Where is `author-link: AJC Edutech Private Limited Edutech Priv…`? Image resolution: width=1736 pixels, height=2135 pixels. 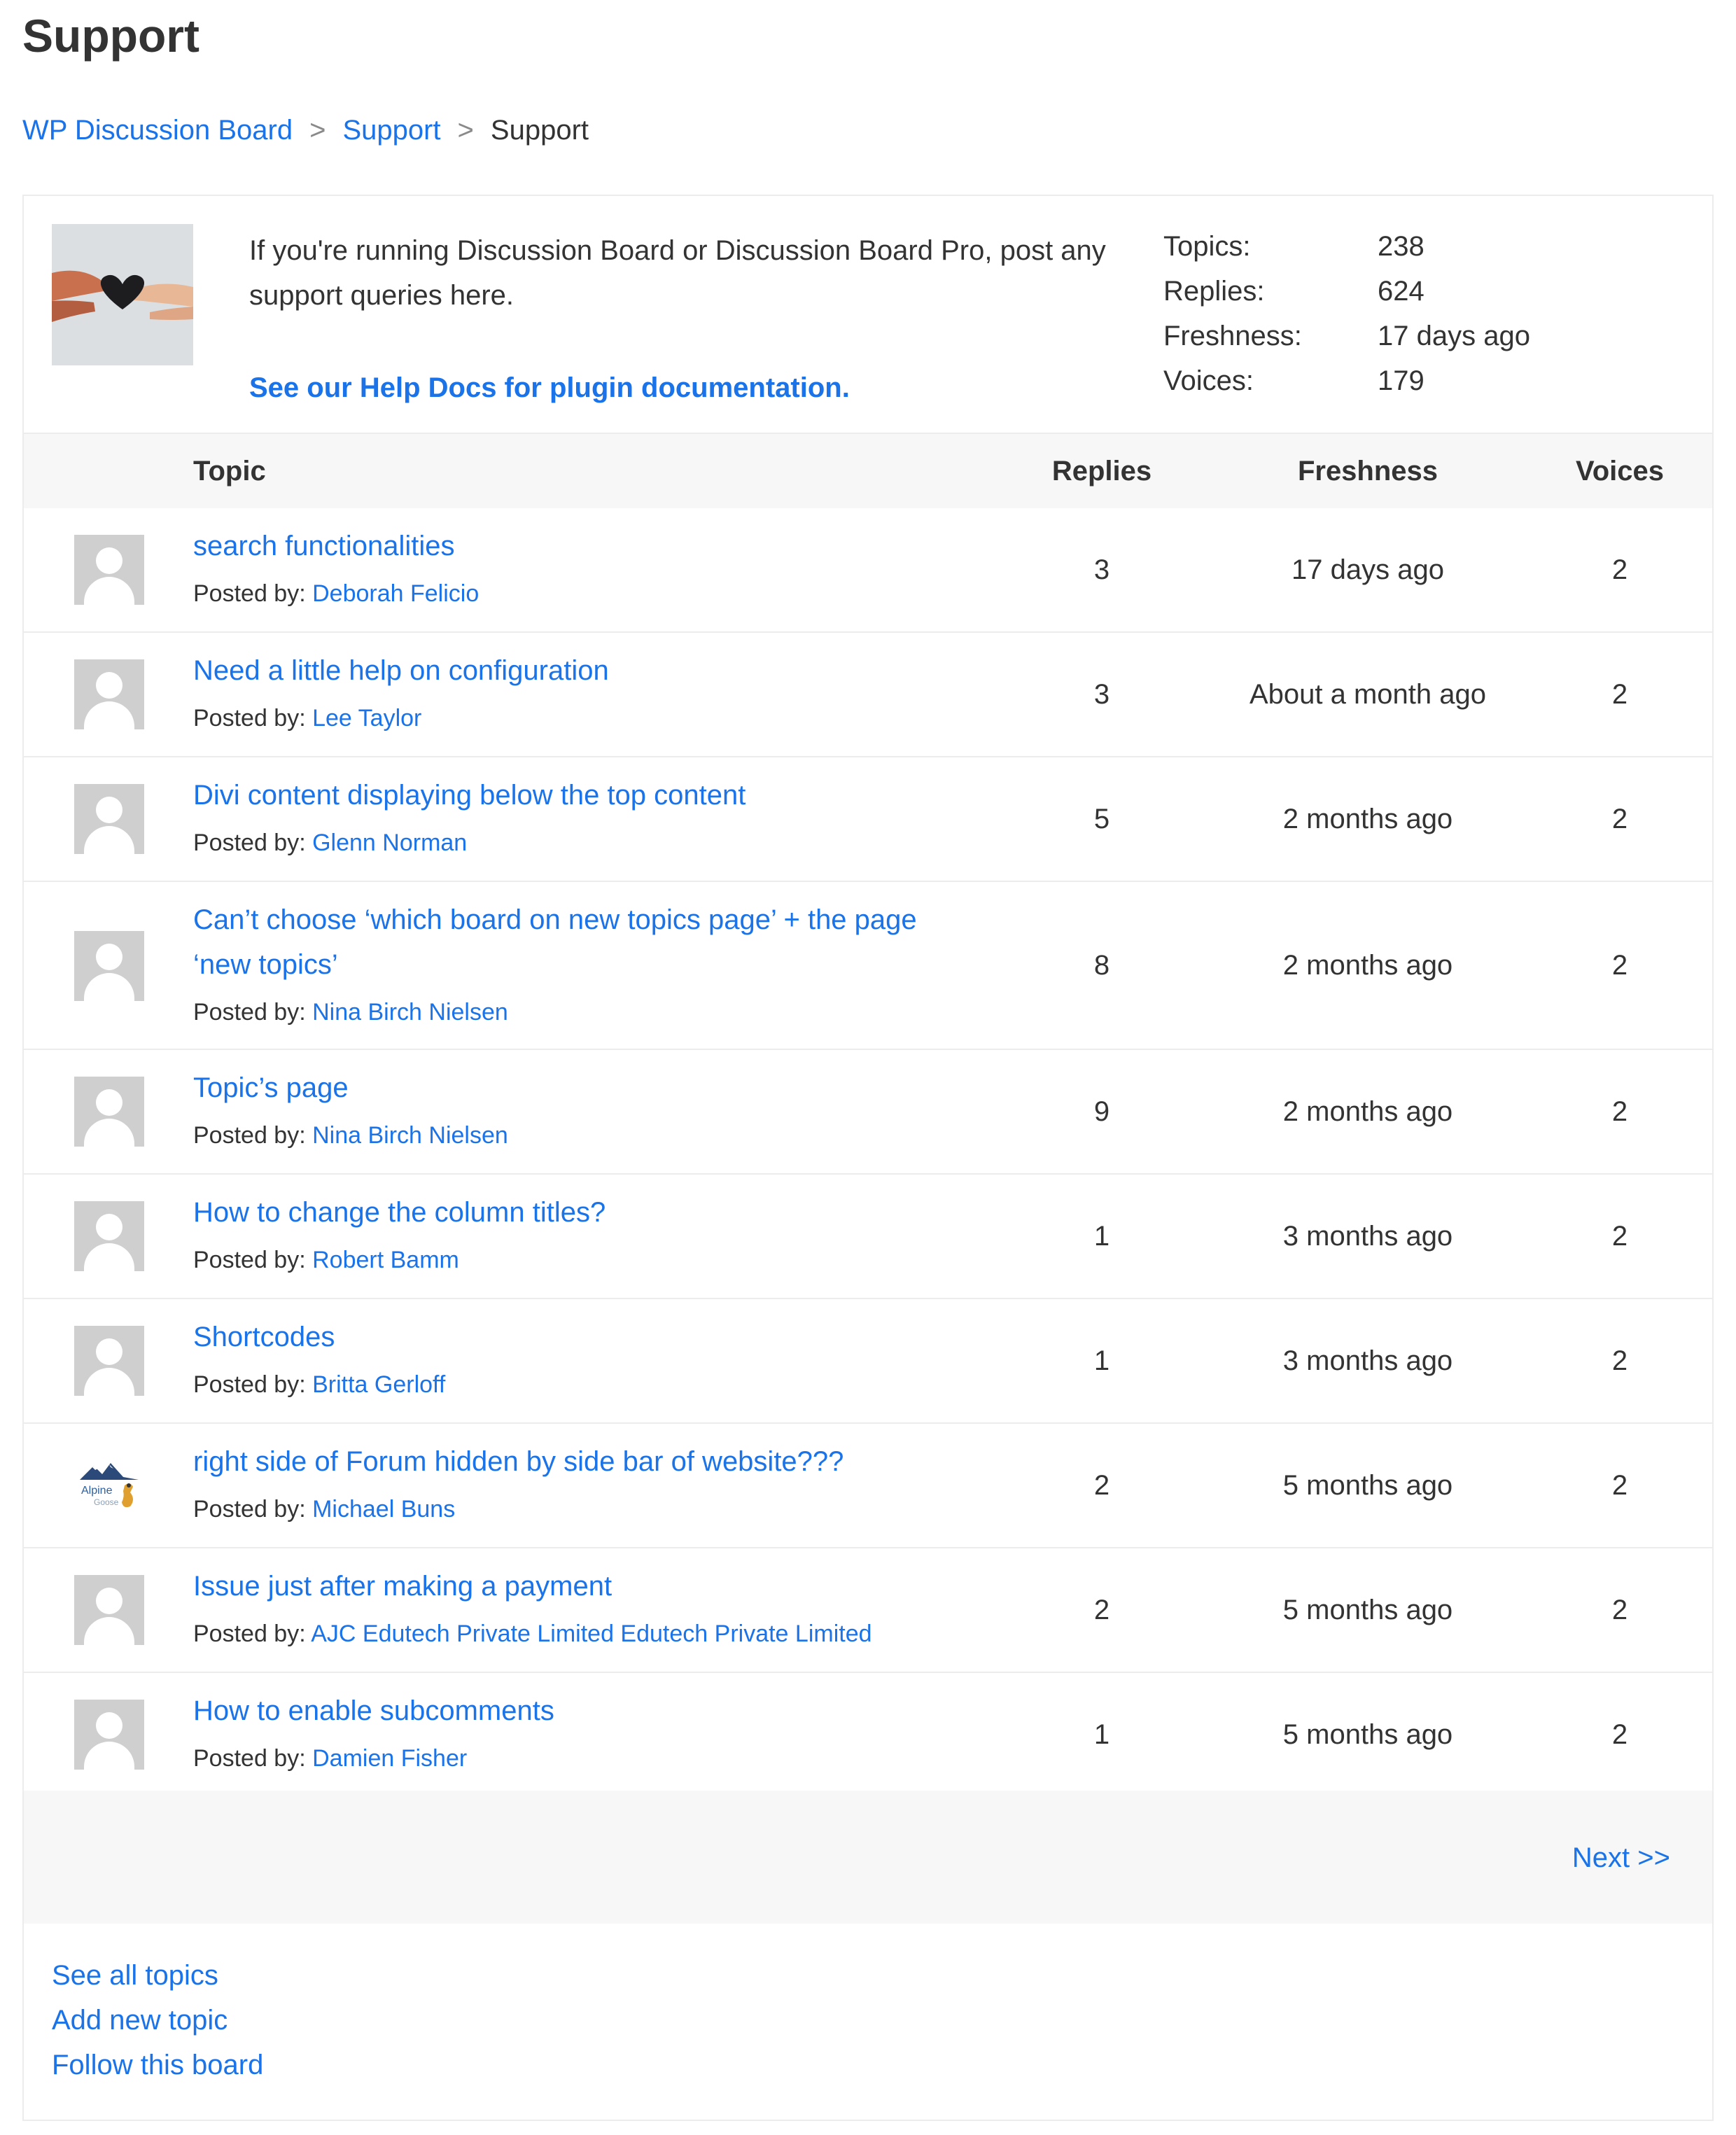
author-link: AJC Edutech Private Limited Edutech Priv… is located at coordinates (591, 1633).